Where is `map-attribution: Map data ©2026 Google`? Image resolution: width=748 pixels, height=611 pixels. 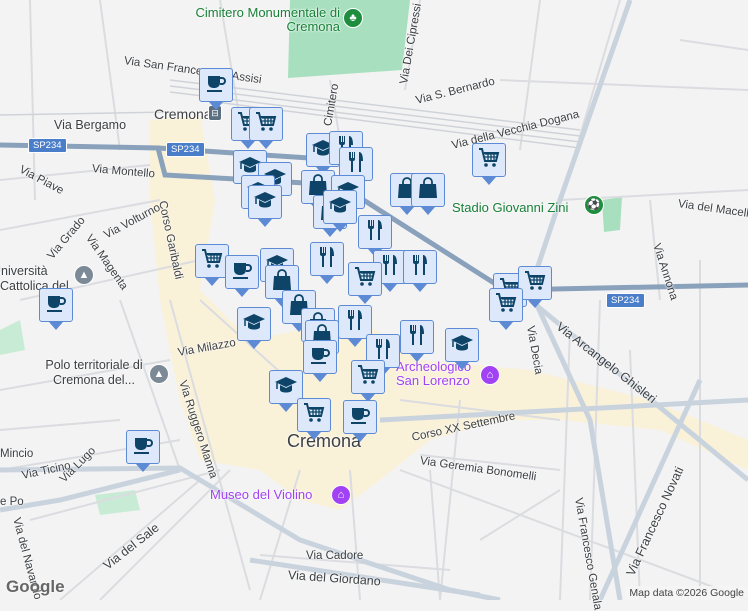
map-attribution: Map data ©2026 Google is located at coordinates (686, 593).